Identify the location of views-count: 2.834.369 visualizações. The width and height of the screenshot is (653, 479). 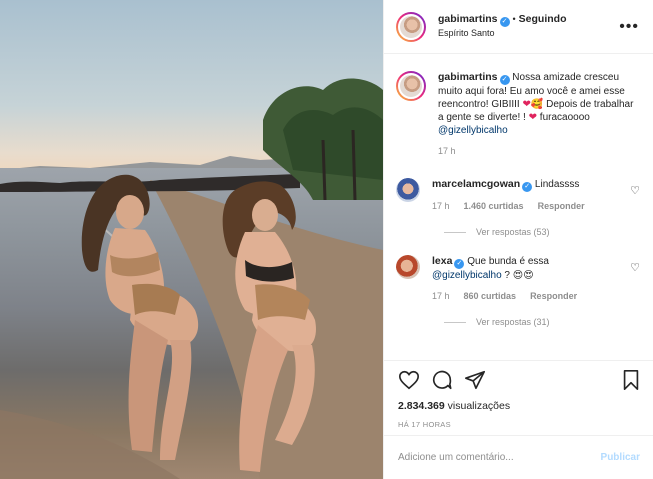
(520, 406).